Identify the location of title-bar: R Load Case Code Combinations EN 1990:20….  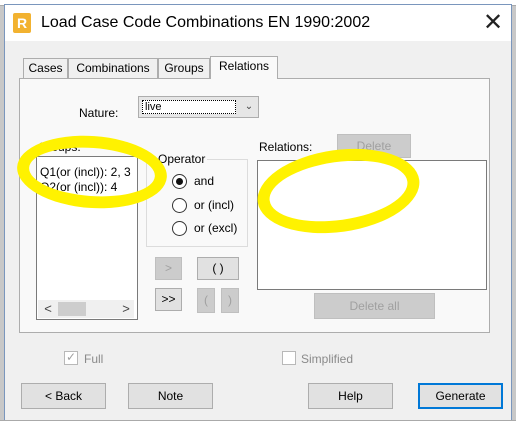
(258, 23).